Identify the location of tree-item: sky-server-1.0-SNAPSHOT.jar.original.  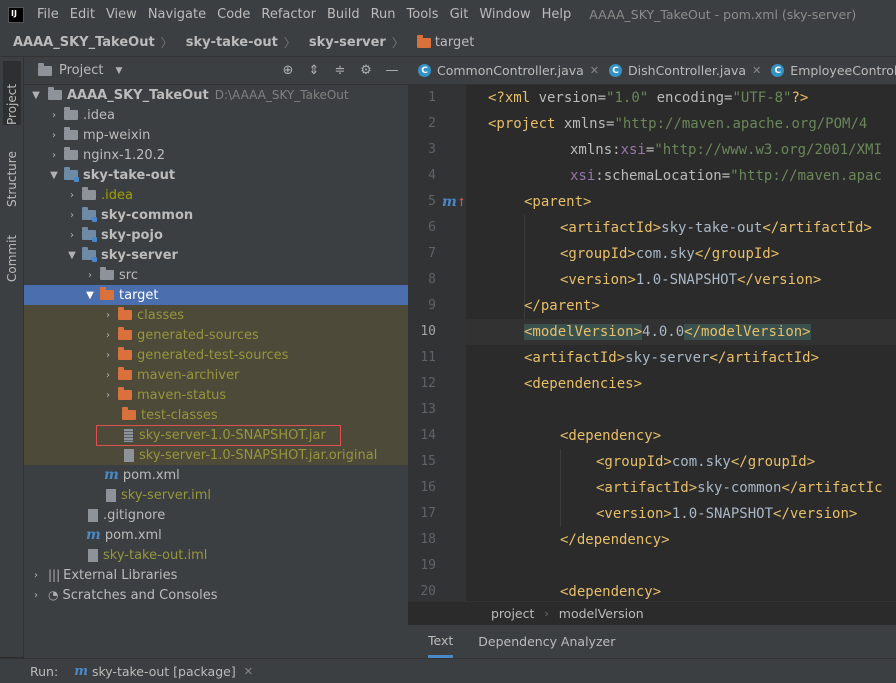
(216, 455).